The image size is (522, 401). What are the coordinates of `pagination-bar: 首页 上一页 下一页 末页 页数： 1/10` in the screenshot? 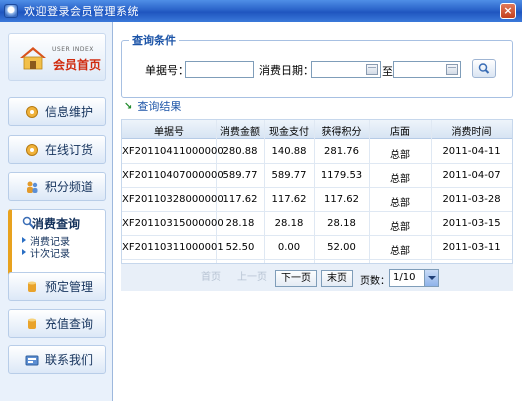 It's located at (317, 277).